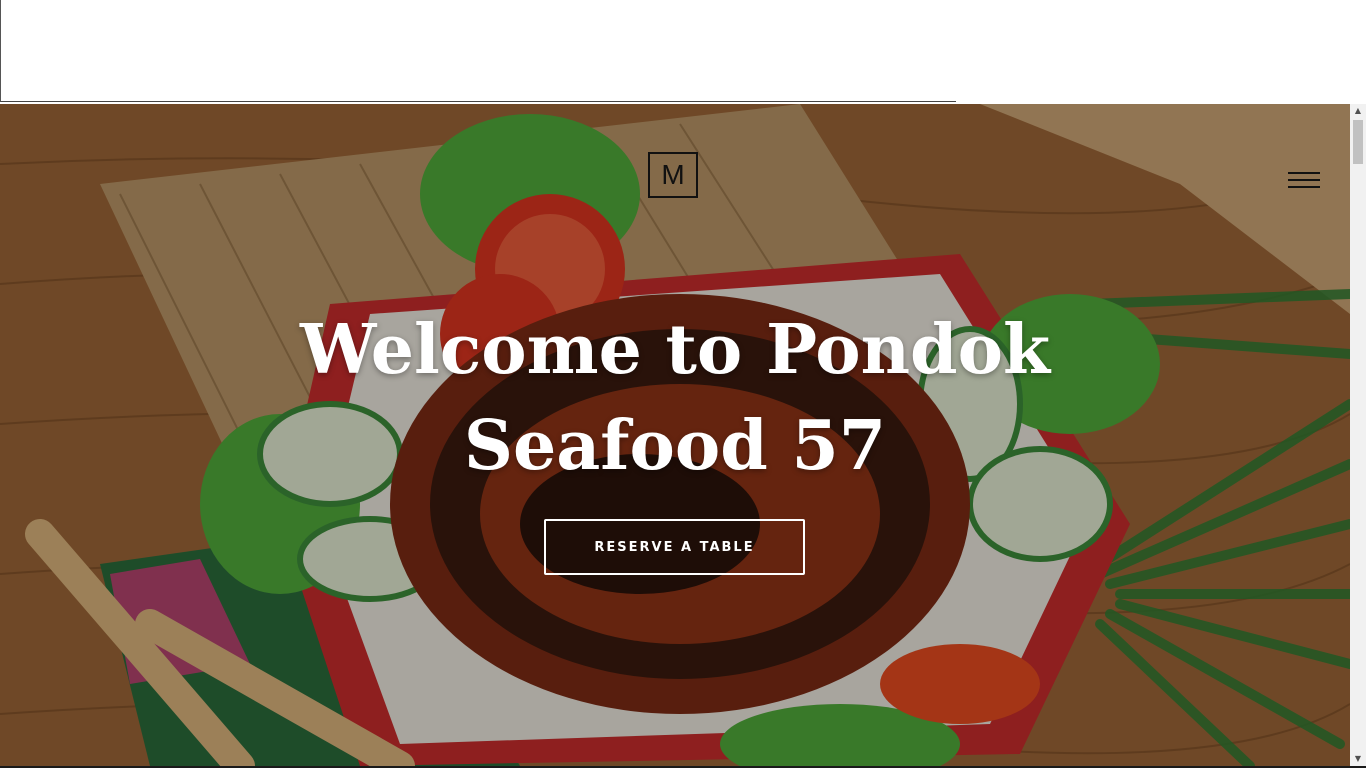 This screenshot has height=768, width=1366. I want to click on site-logo: M, so click(673, 175).